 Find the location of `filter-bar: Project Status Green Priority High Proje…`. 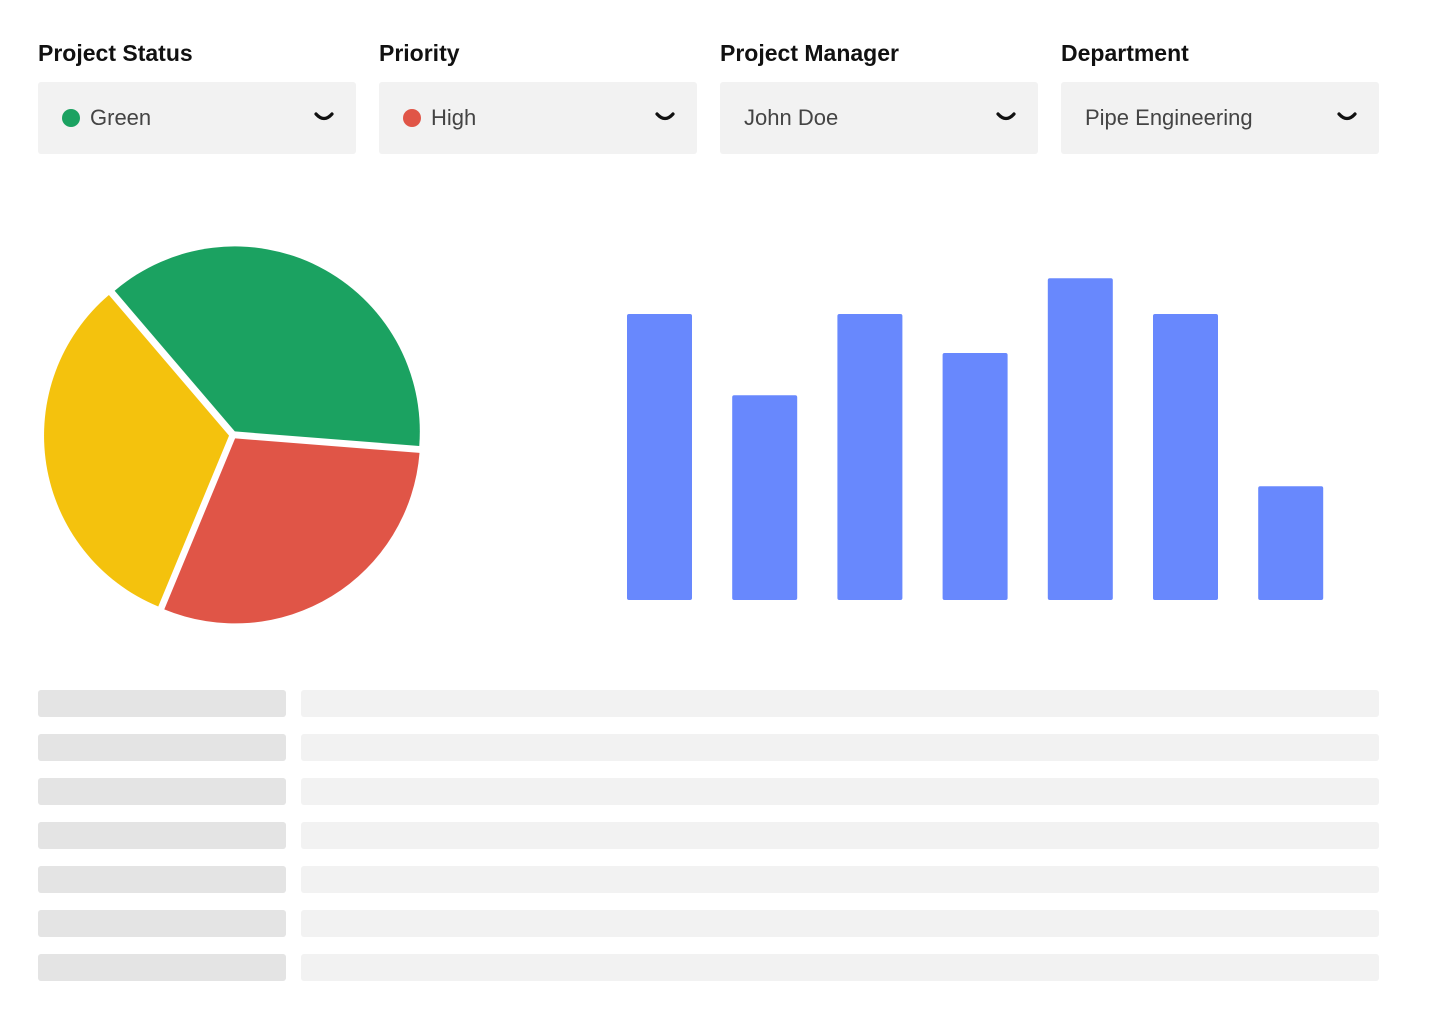

filter-bar: Project Status Green Priority High Proje… is located at coordinates (708, 95).